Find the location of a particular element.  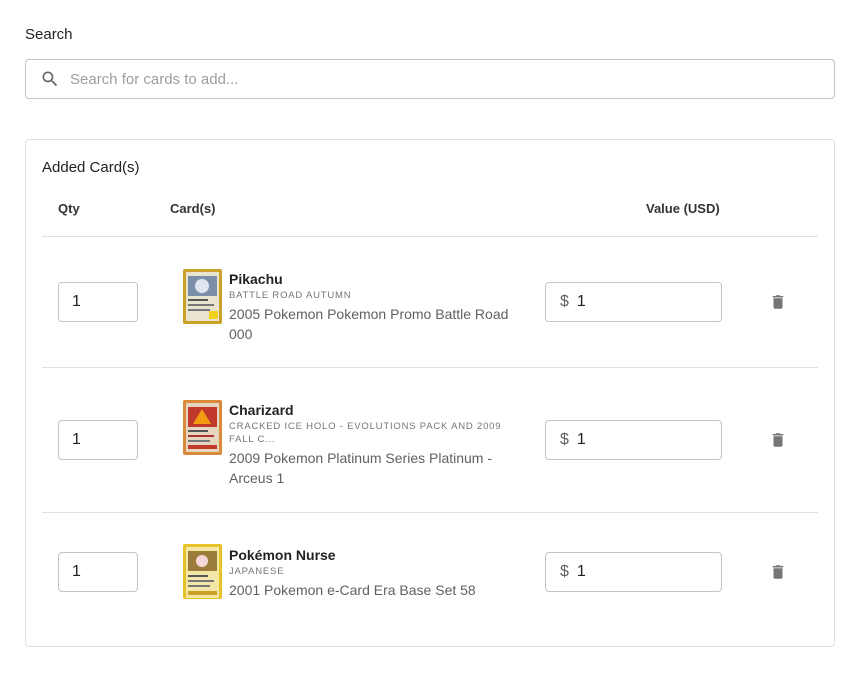

card-name: Charizard is located at coordinates (261, 410).